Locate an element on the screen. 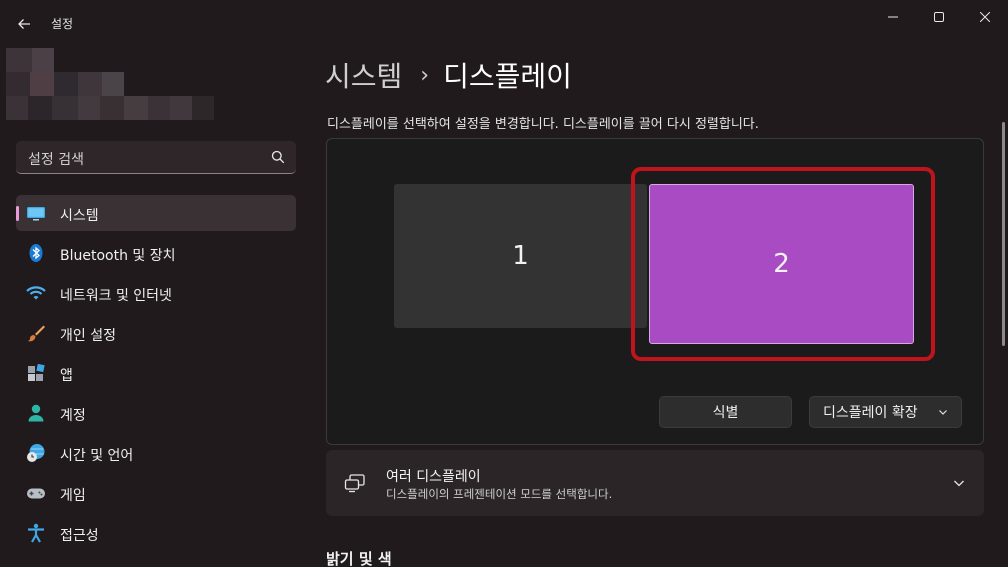 The height and width of the screenshot is (567, 1008). account-icon is located at coordinates (36, 413).